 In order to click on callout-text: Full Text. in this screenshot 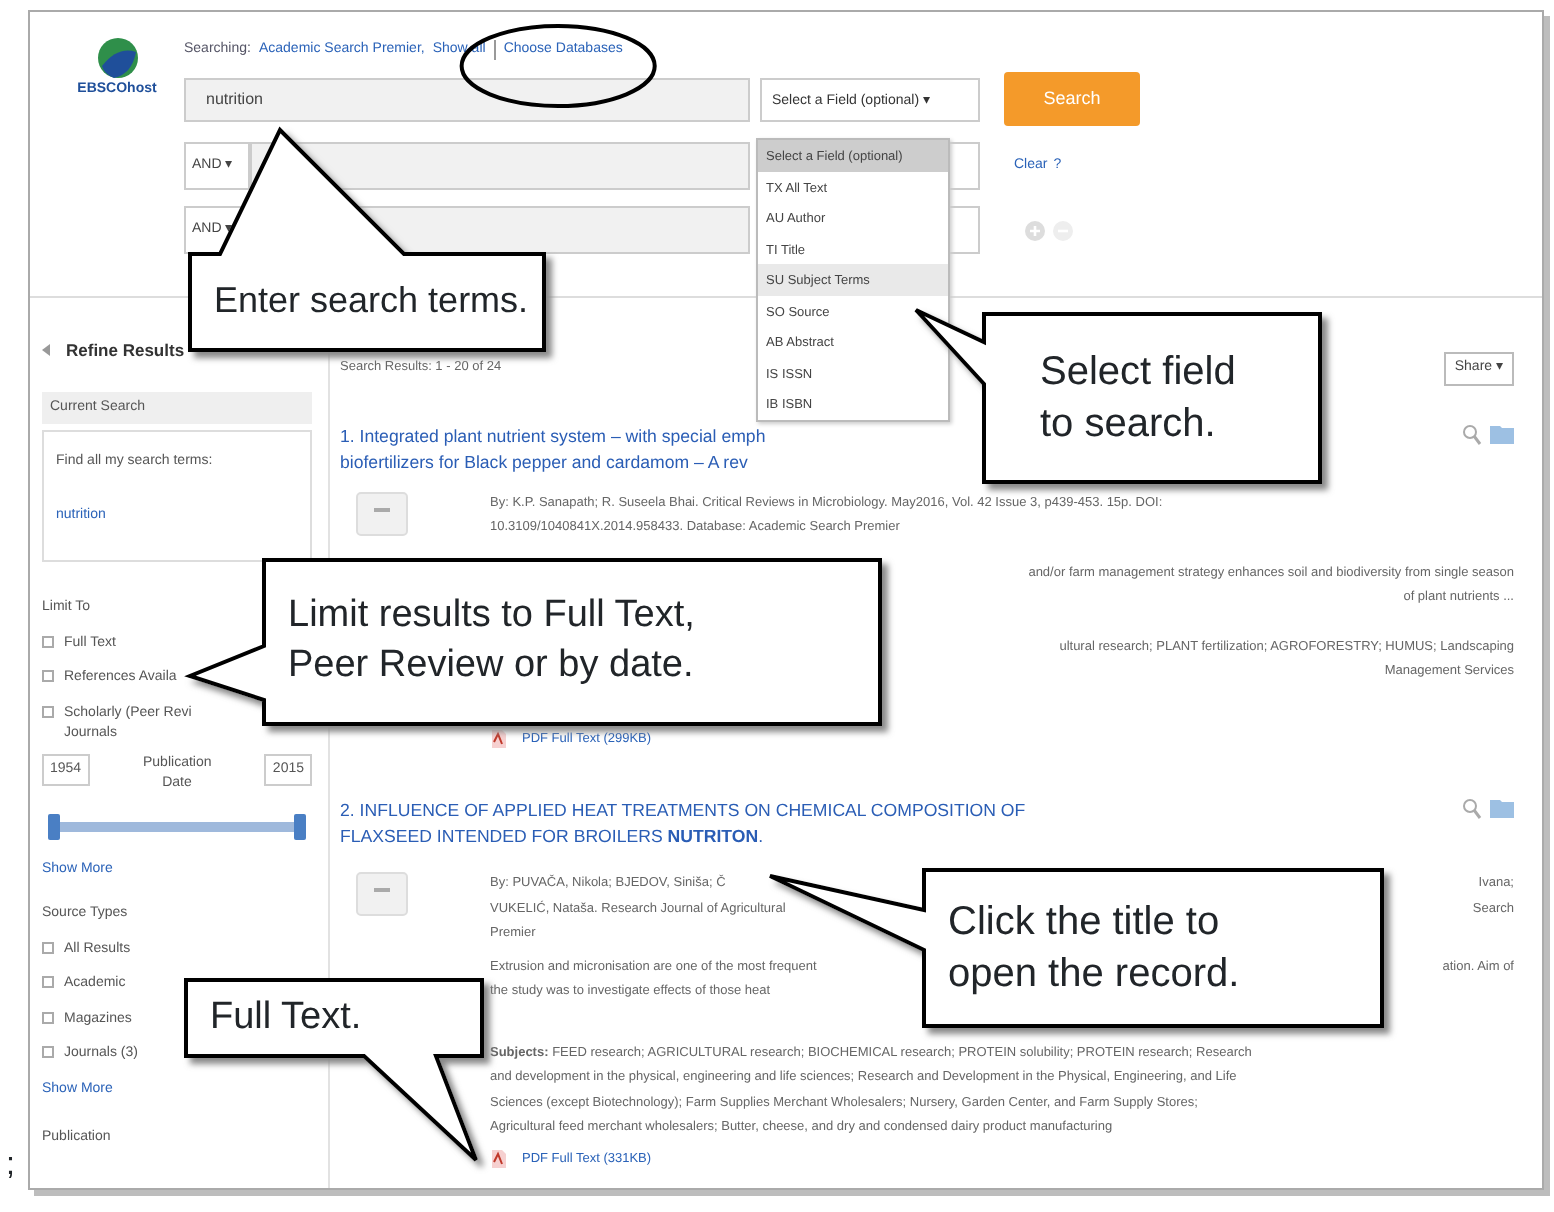, I will do `click(286, 1017)`.